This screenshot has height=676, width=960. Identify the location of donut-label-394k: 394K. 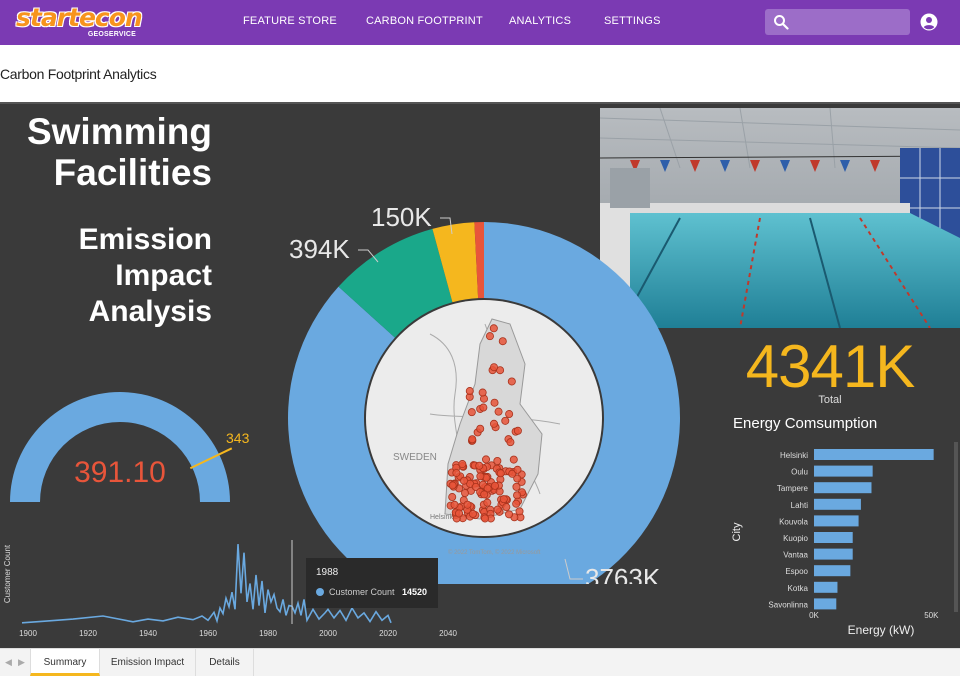
(319, 249).